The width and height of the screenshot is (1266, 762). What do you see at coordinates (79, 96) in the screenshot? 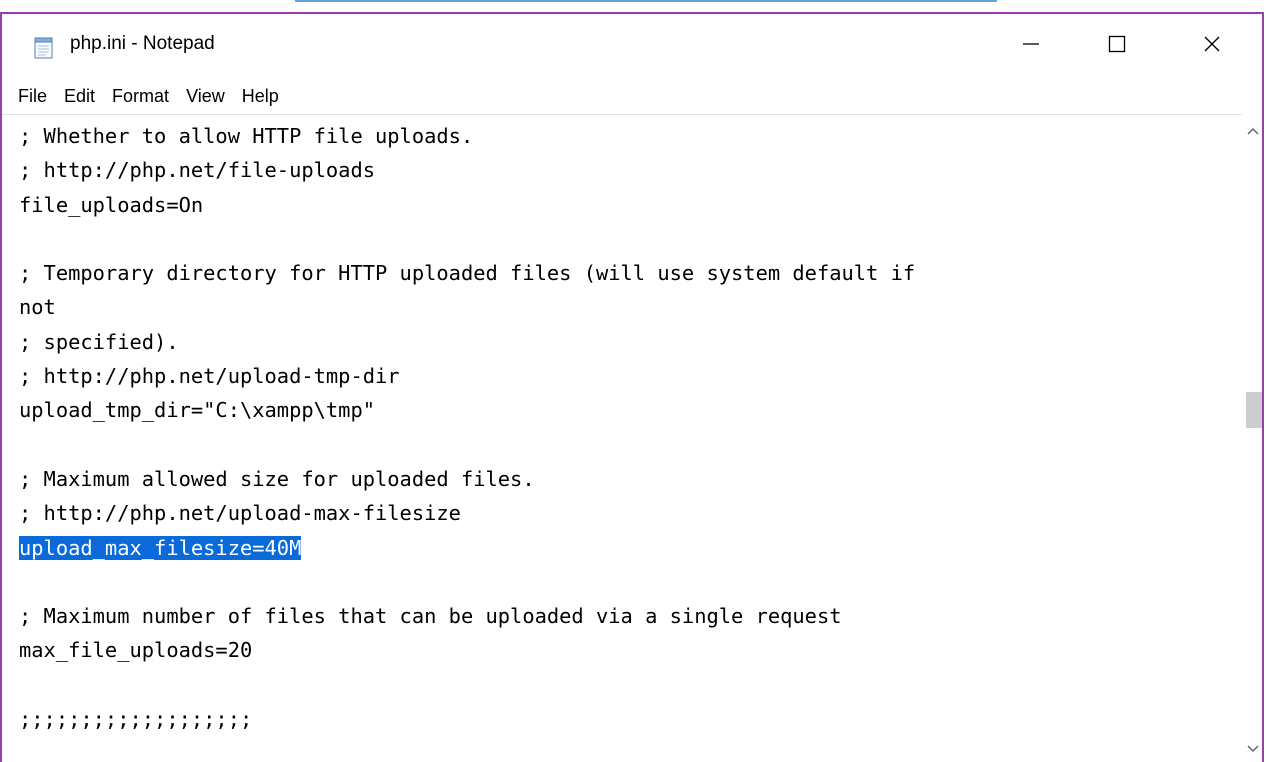
I see `menu-edit: Edit` at bounding box center [79, 96].